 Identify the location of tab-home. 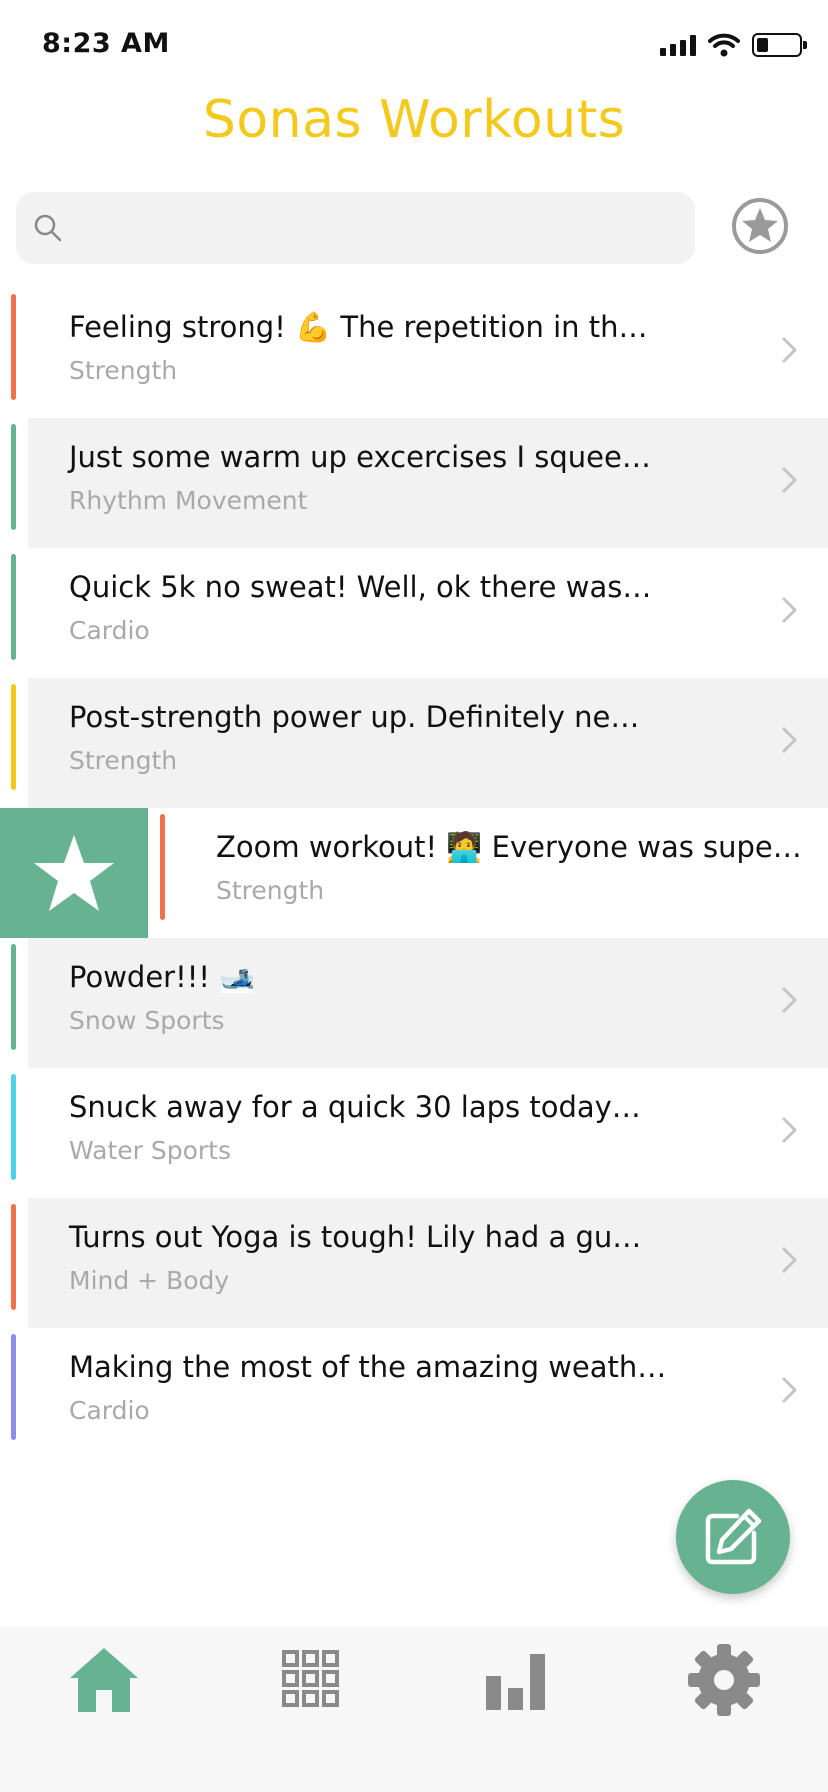
(104, 1680).